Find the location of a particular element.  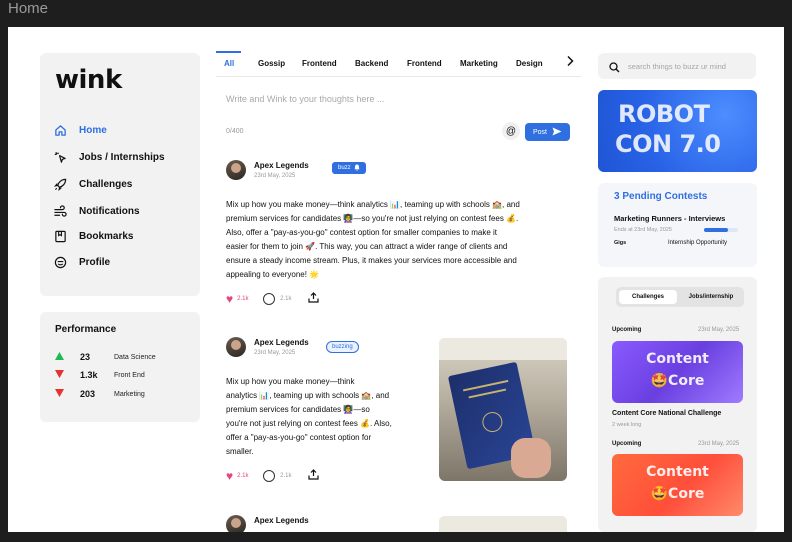

mention-button: @ is located at coordinates (511, 131).